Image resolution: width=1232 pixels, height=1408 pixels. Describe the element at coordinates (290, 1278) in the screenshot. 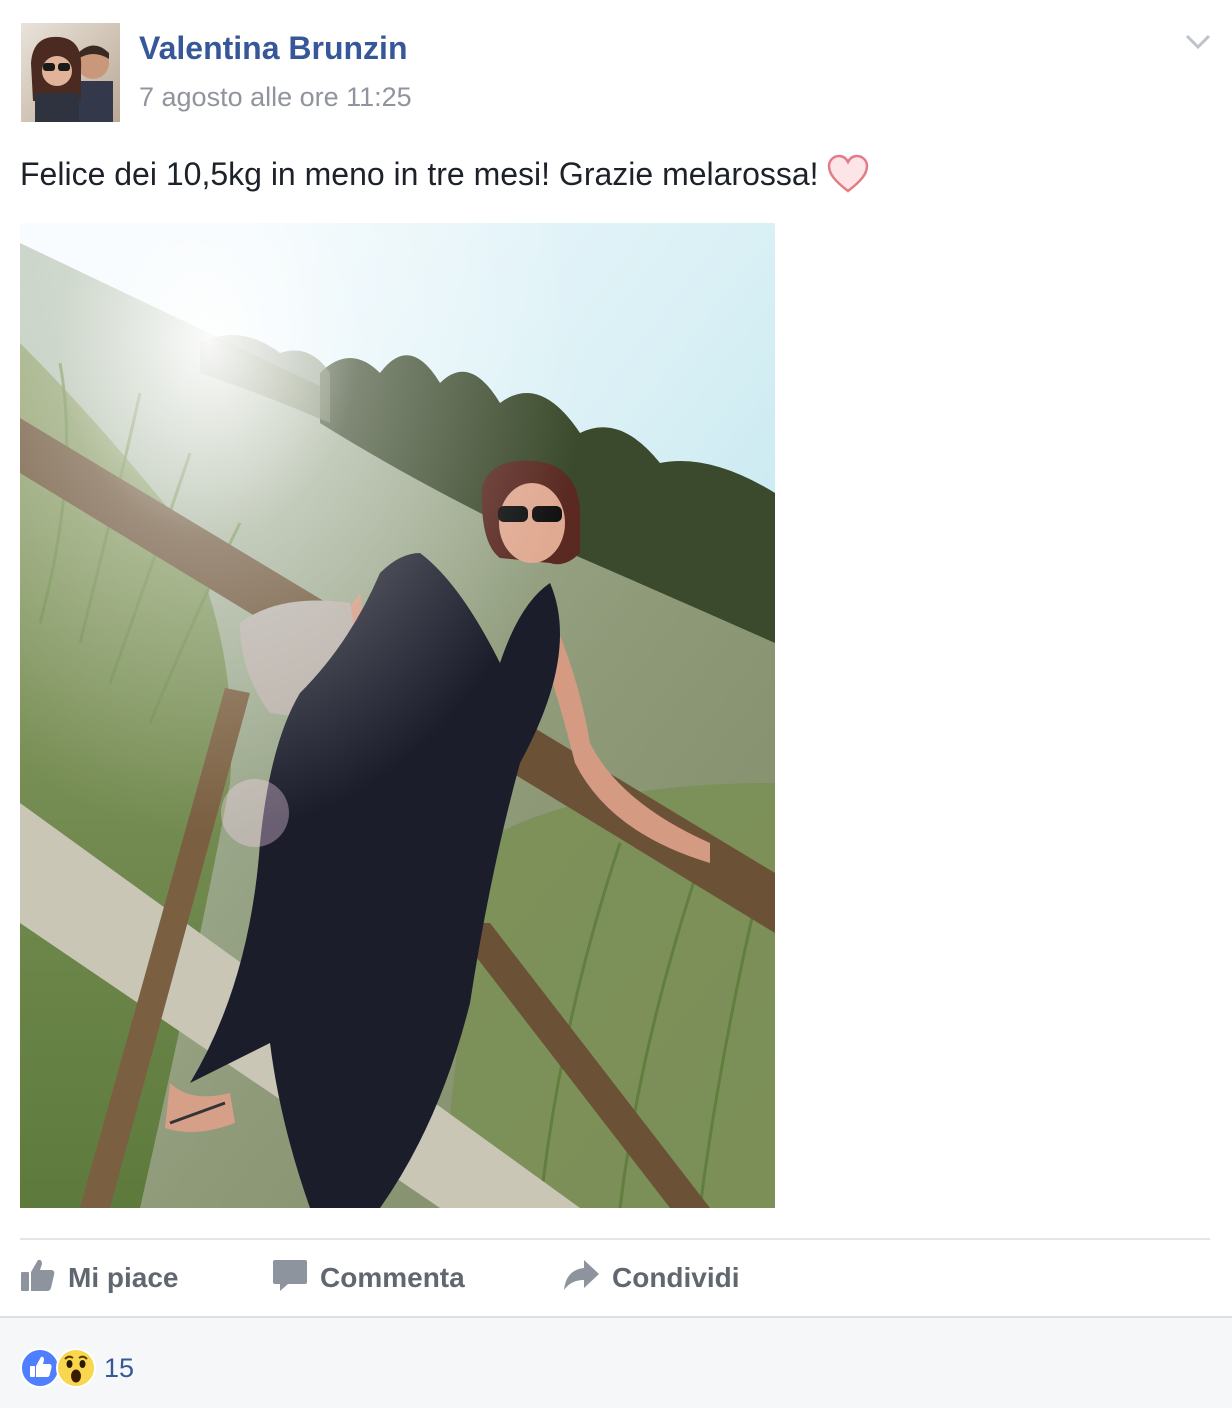

I see `comment-icon` at that location.